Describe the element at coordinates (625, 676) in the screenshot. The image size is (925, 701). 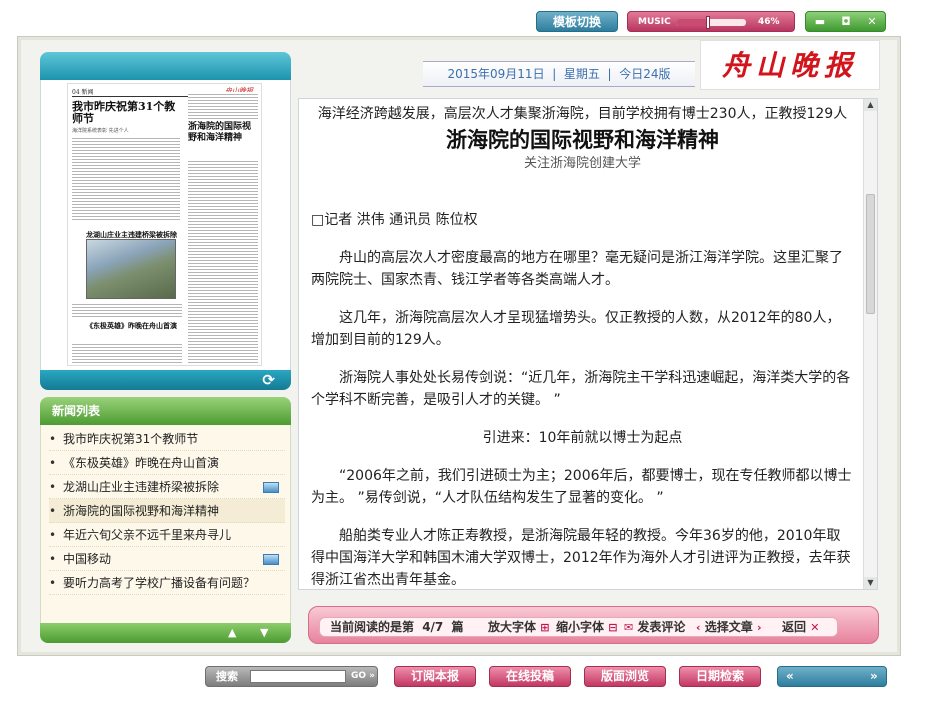
I see `browse-pages-button: 版面浏览` at that location.